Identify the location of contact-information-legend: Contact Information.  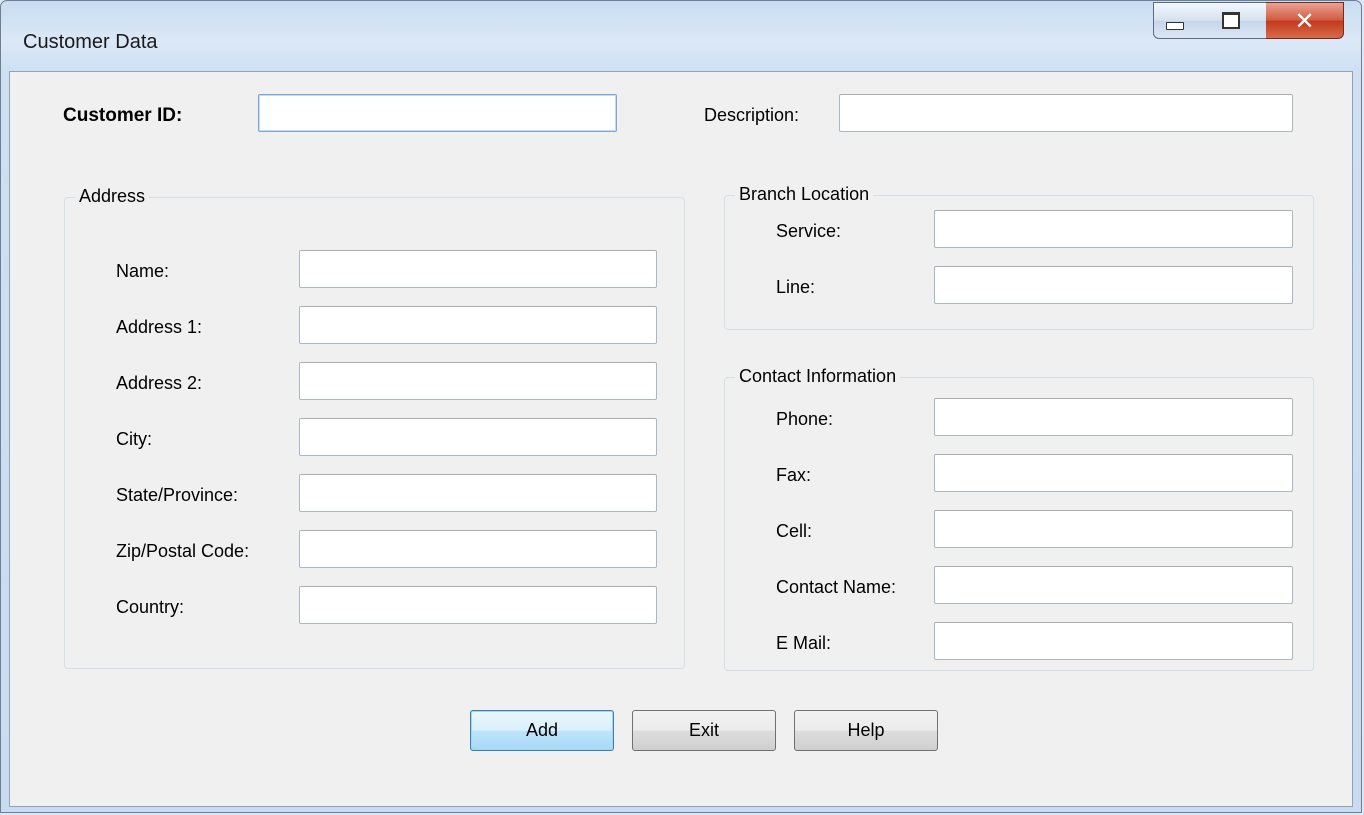
(818, 376).